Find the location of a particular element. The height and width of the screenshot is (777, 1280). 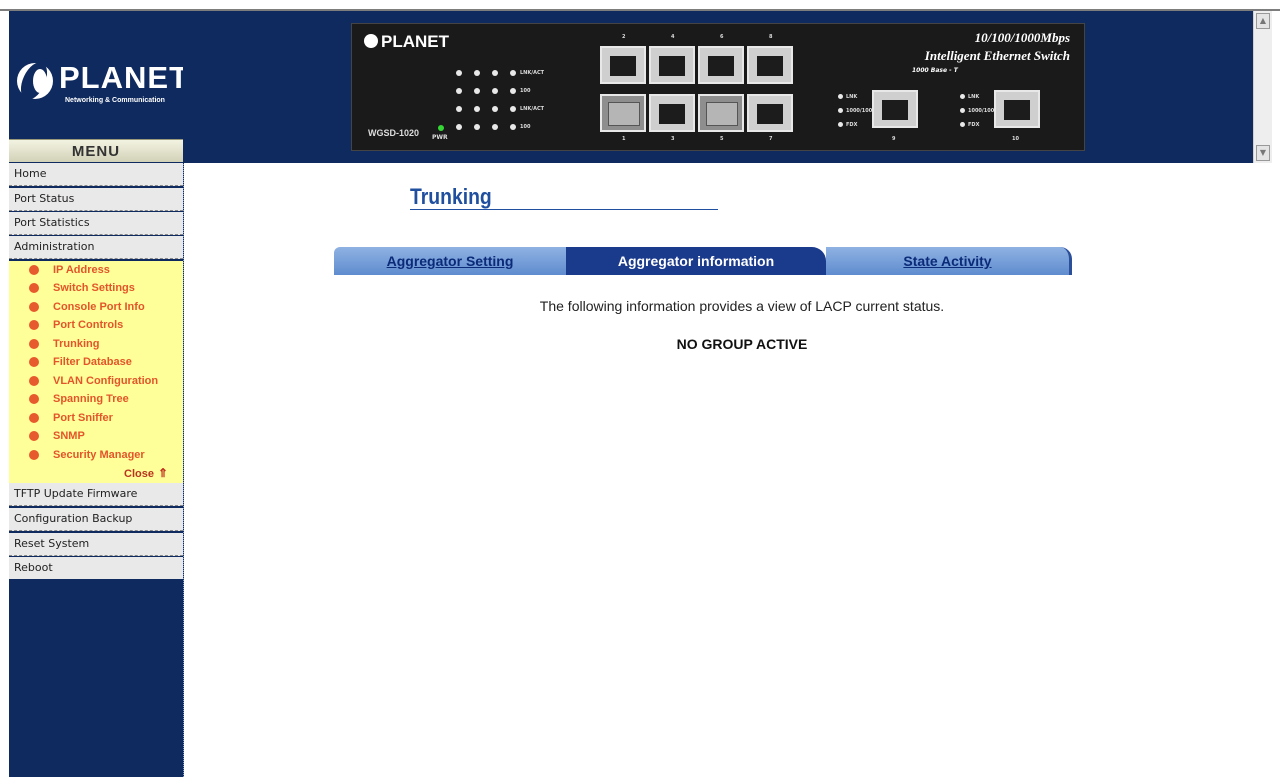

submenu-label: Filter Database is located at coordinates (92, 362).